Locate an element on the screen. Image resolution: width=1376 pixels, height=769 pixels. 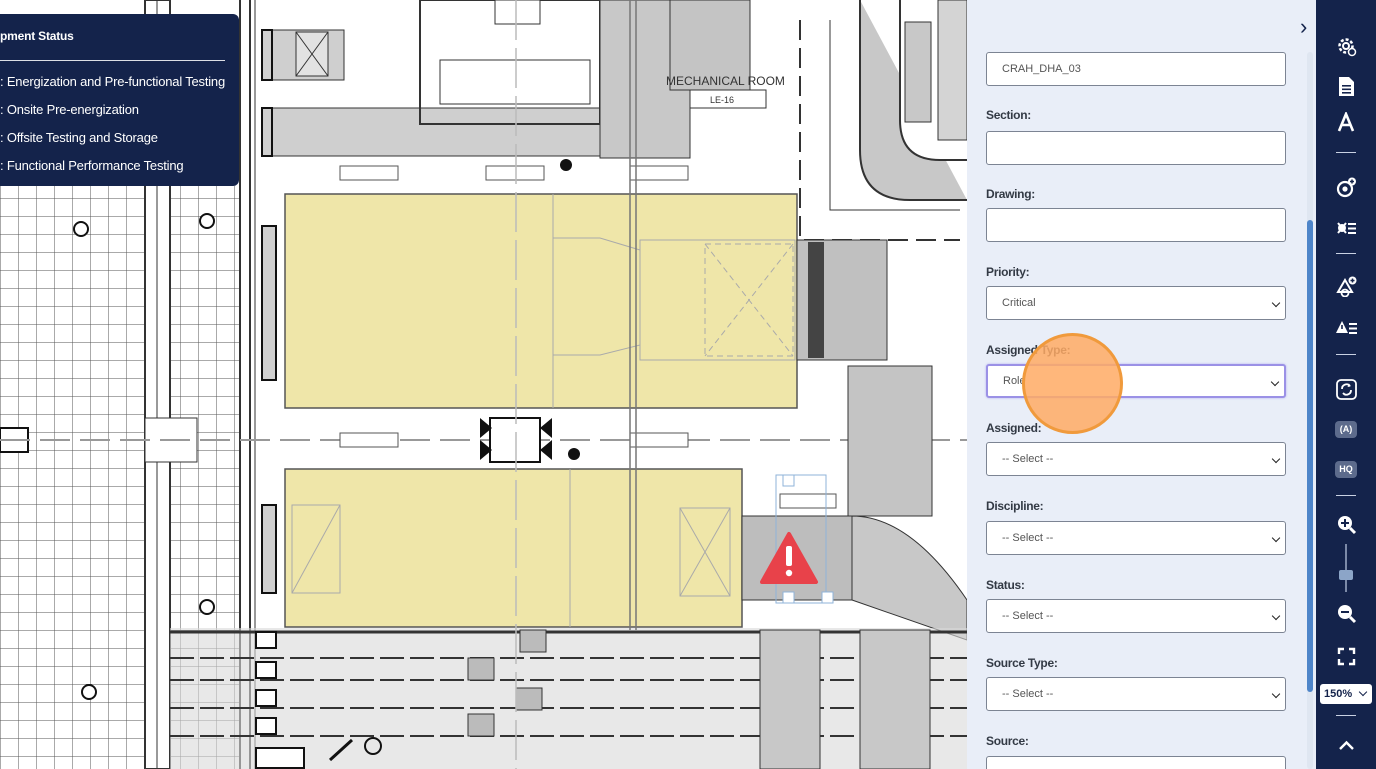
status-label: Status: is located at coordinates (1005, 585).